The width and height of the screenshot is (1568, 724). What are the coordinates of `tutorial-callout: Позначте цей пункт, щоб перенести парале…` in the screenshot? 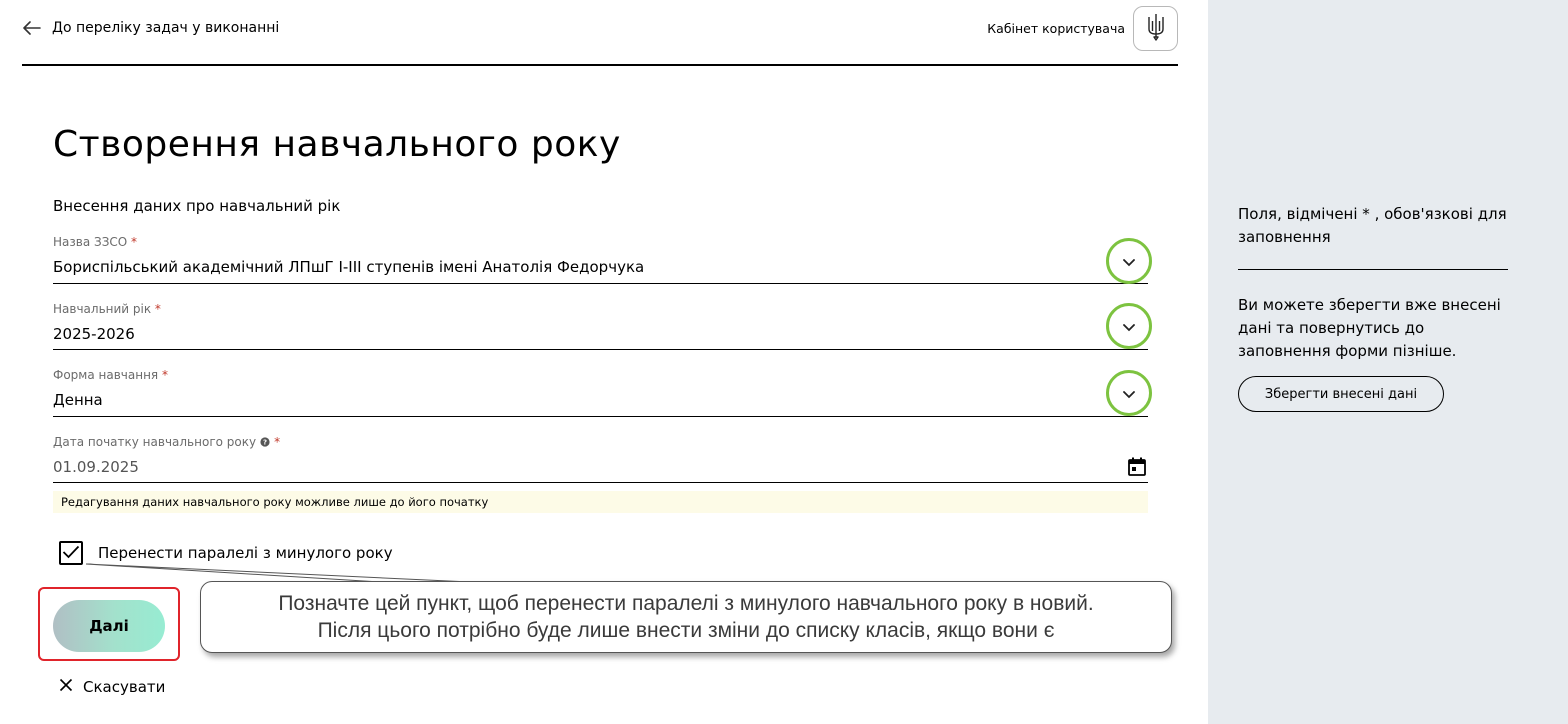 It's located at (686, 617).